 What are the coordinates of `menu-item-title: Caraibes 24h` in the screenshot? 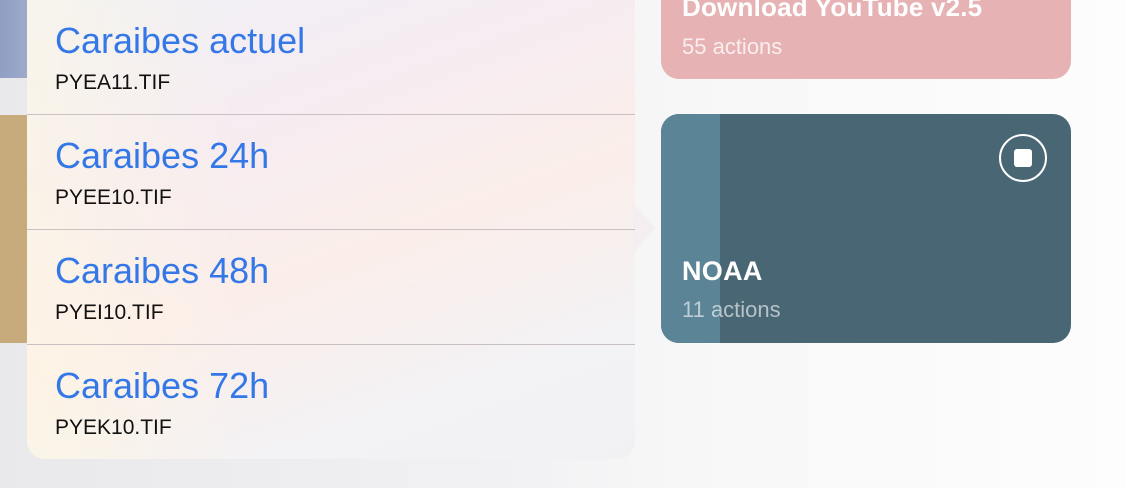 It's located at (162, 155).